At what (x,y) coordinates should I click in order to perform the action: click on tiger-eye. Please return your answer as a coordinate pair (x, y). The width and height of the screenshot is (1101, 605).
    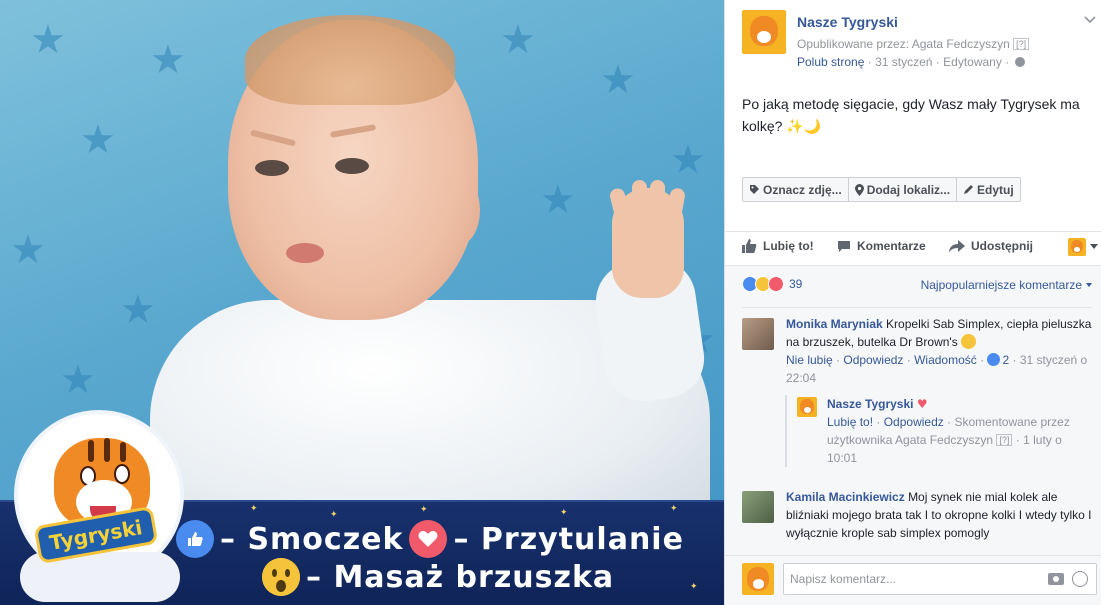
    Looking at the image, I should click on (122, 474).